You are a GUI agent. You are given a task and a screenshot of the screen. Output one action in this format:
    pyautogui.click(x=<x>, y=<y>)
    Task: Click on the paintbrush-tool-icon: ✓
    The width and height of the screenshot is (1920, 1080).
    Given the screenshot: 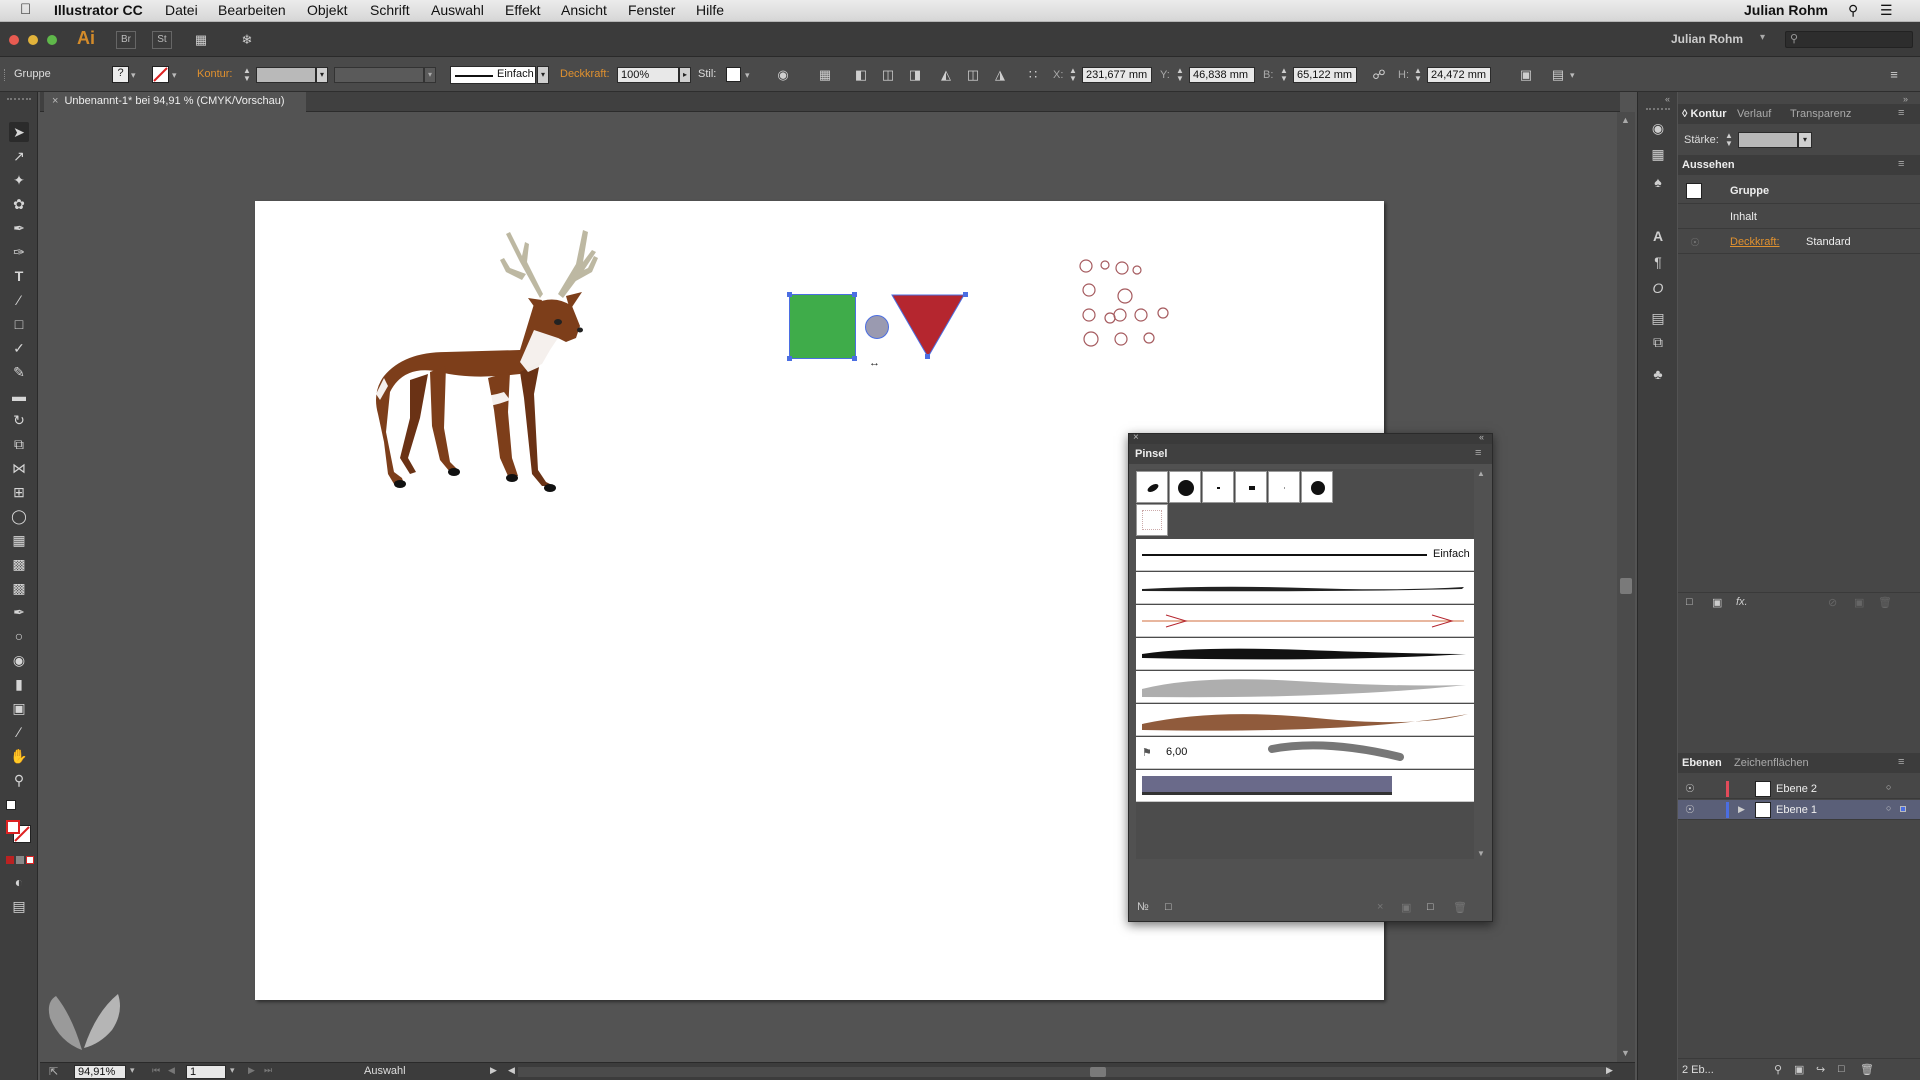 What is the action you would take?
    pyautogui.click(x=19, y=348)
    